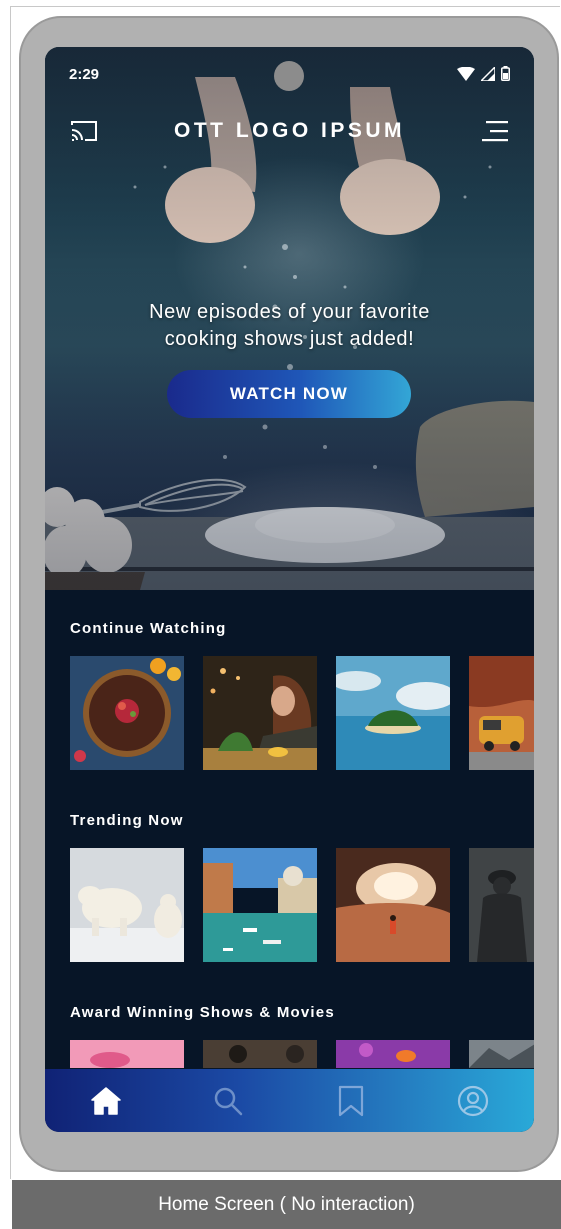 This screenshot has width=561, height=1229. I want to click on hero-headline-line2: cooking shows just added!, so click(289, 339).